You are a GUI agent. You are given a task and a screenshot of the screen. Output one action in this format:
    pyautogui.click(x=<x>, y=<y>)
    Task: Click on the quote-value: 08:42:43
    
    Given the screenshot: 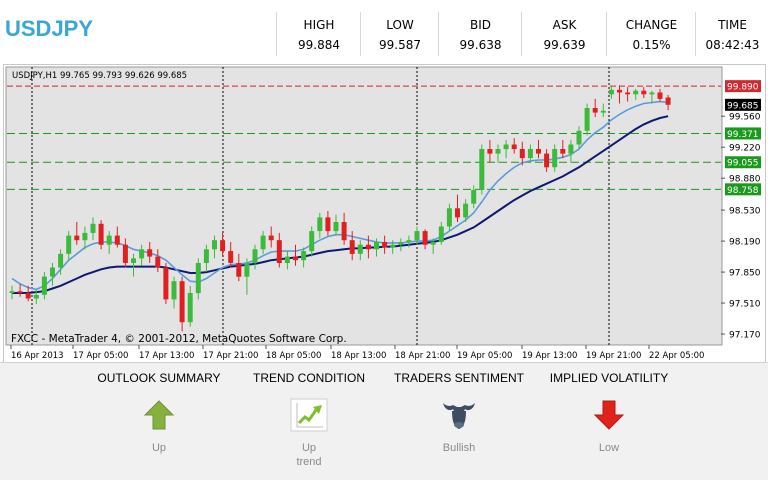 What is the action you would take?
    pyautogui.click(x=732, y=45)
    